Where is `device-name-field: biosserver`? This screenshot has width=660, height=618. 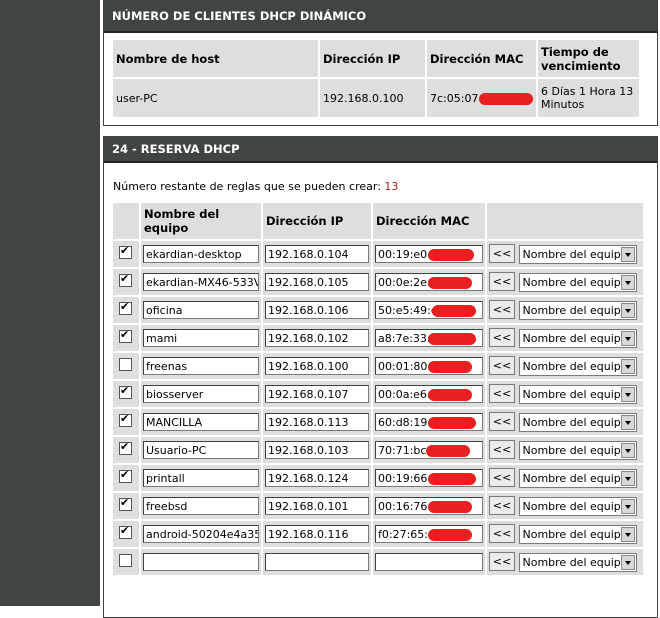
device-name-field: biosserver is located at coordinates (201, 394).